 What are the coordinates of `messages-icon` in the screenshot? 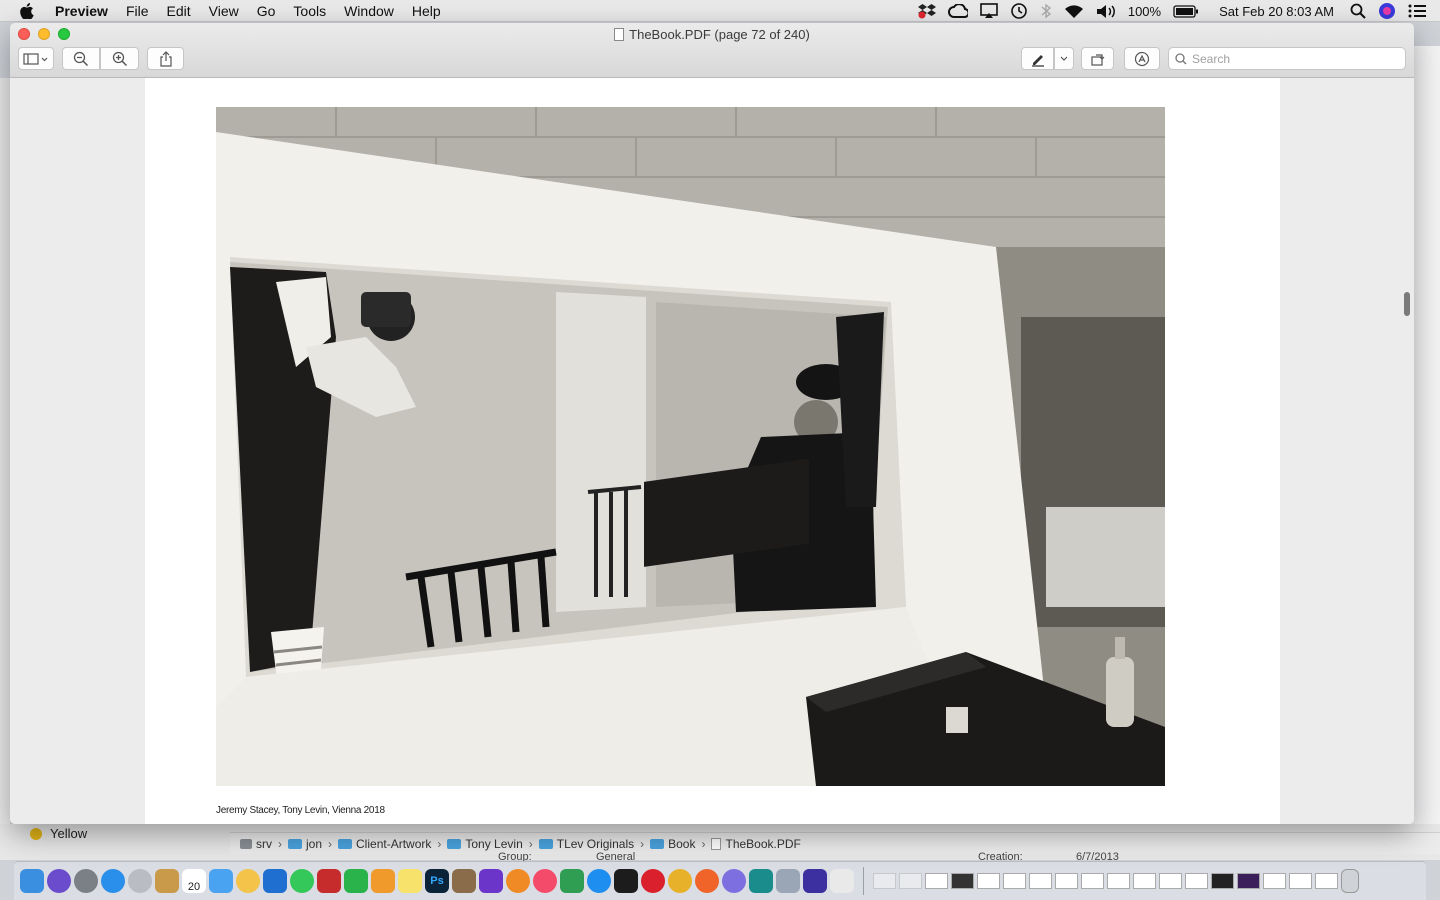 It's located at (302, 881).